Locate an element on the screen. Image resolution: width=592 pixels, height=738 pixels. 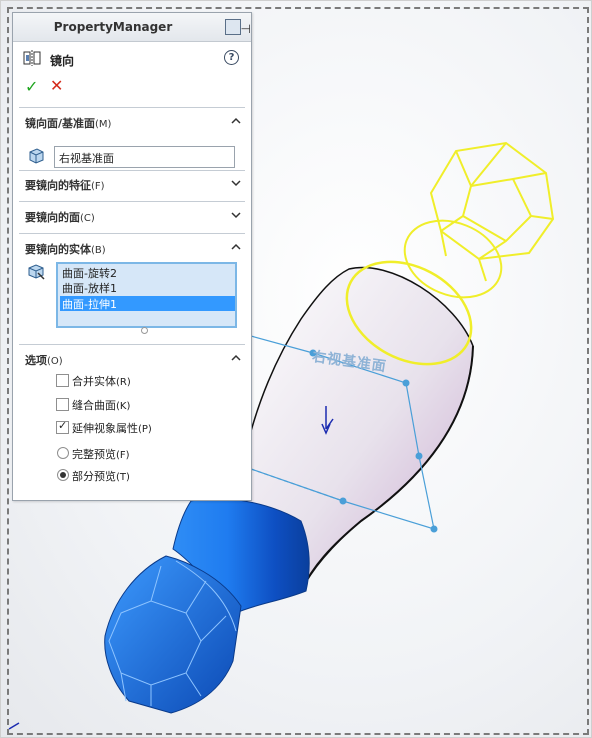
bodies-list: 曲面-旋转2 曲面-放样1 曲面-拉伸1 is located at coordinates (146, 295).